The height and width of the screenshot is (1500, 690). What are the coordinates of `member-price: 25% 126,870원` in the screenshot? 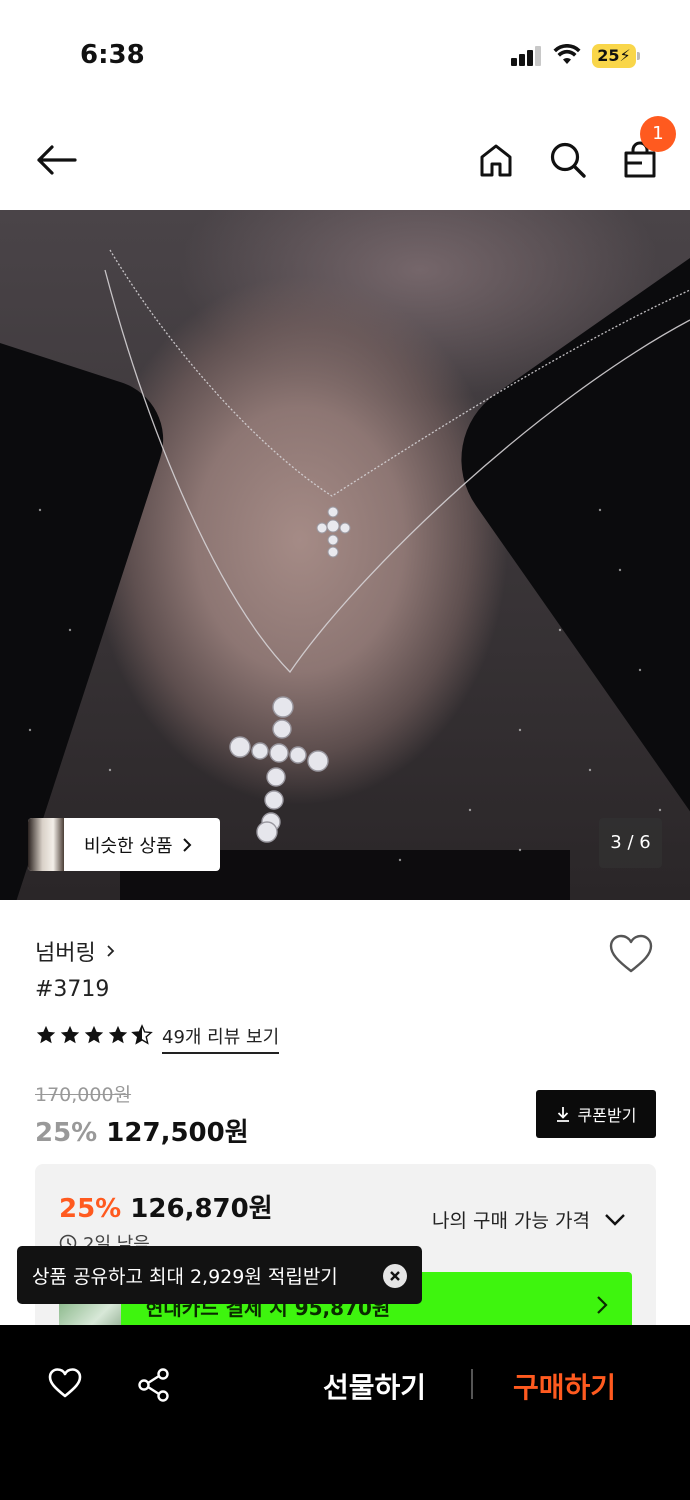 It's located at (166, 1206).